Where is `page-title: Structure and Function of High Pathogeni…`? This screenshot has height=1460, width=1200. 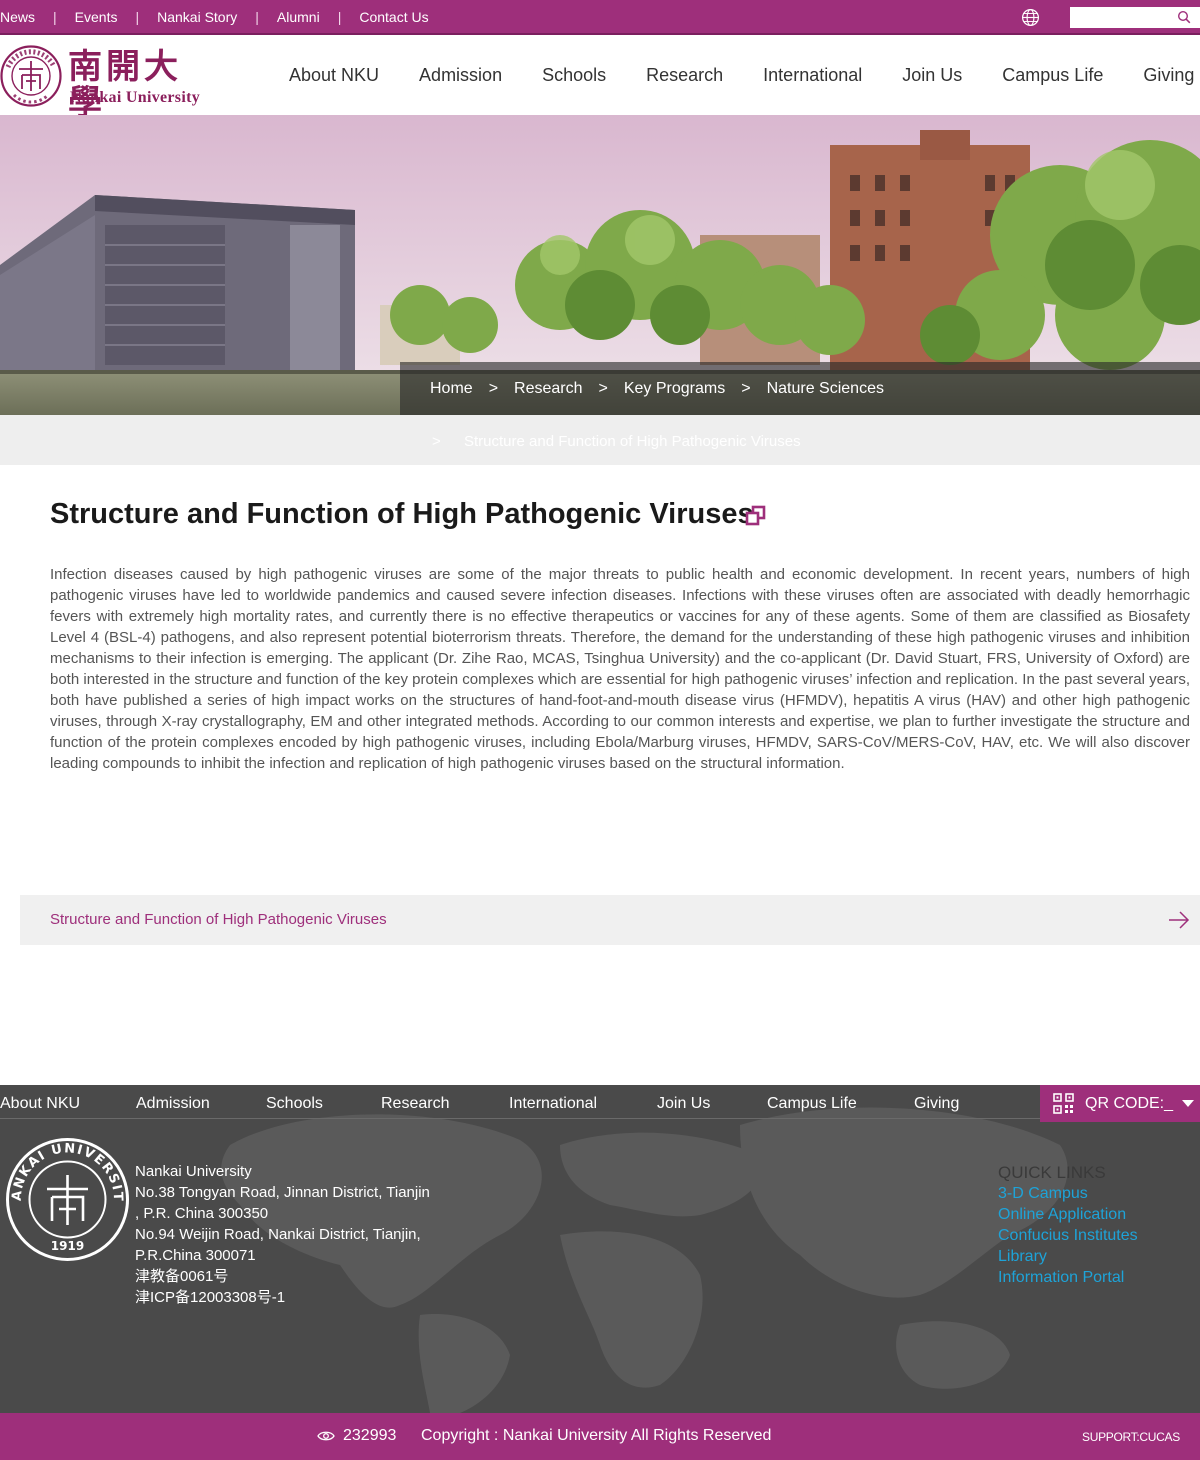 page-title: Structure and Function of High Pathogeni… is located at coordinates (402, 514).